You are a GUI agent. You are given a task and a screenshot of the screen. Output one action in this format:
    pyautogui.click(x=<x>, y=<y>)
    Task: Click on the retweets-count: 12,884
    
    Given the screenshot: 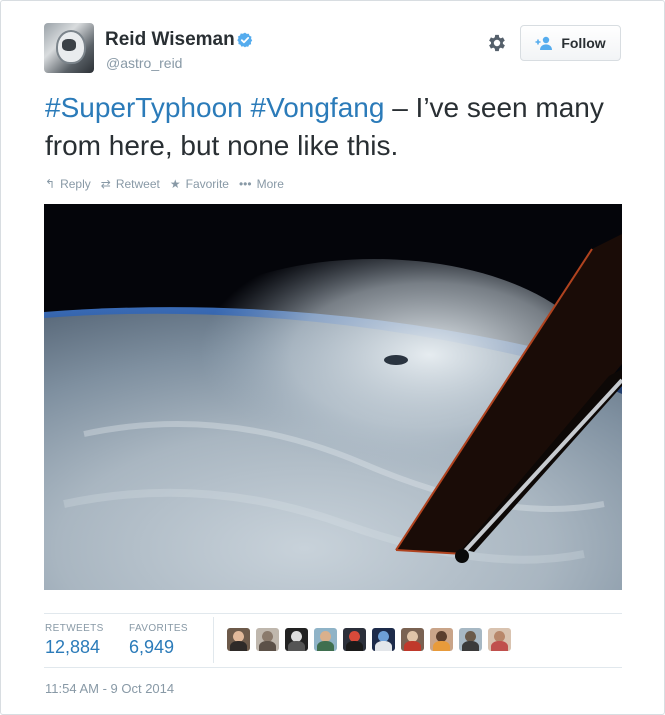 What is the action you would take?
    pyautogui.click(x=72, y=647)
    